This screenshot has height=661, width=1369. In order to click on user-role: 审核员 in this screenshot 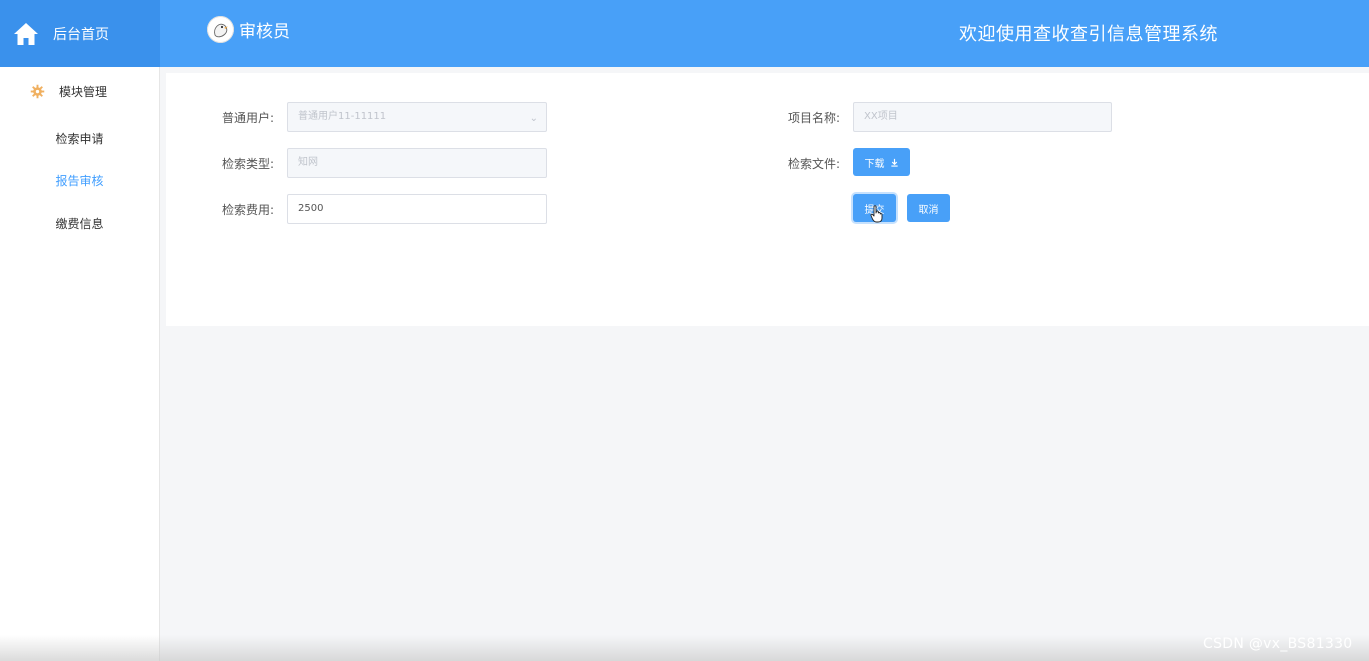, I will do `click(248, 29)`.